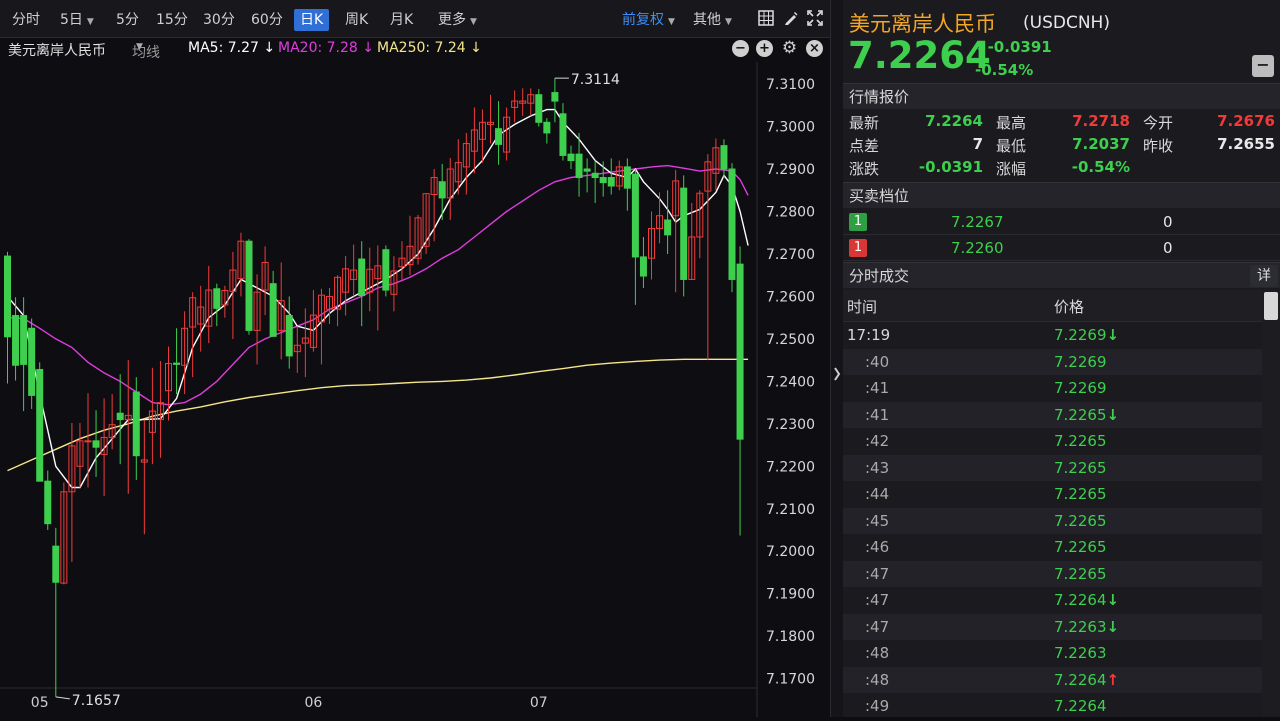 The image size is (1280, 721). Describe the element at coordinates (789, 48) in the screenshot. I see `gear-icon: ⚙` at that location.